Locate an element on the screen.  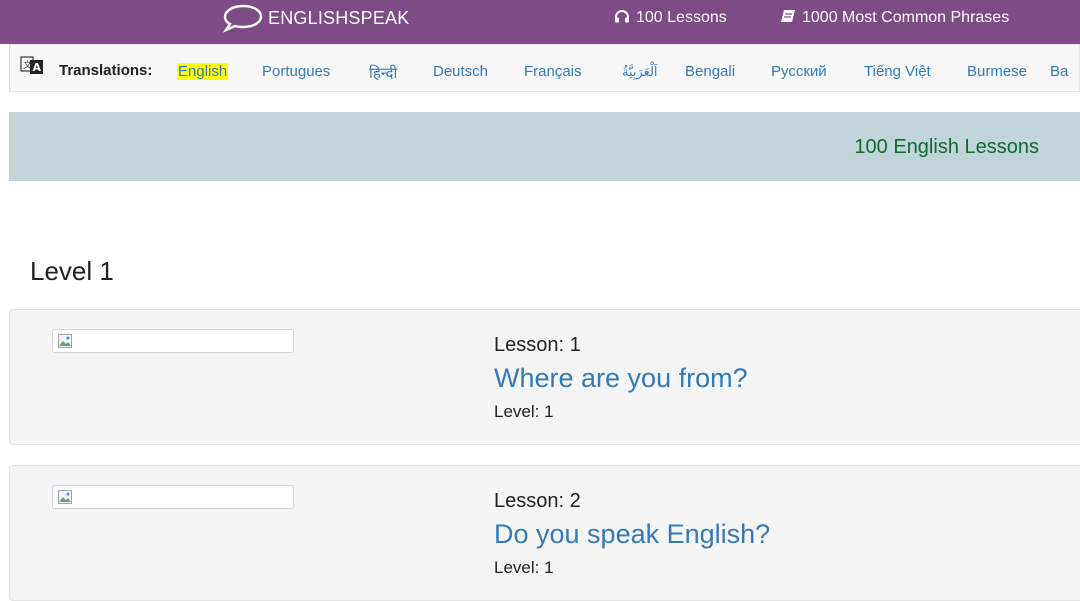
lang-vietnamese: Tiếng Việt is located at coordinates (897, 71).